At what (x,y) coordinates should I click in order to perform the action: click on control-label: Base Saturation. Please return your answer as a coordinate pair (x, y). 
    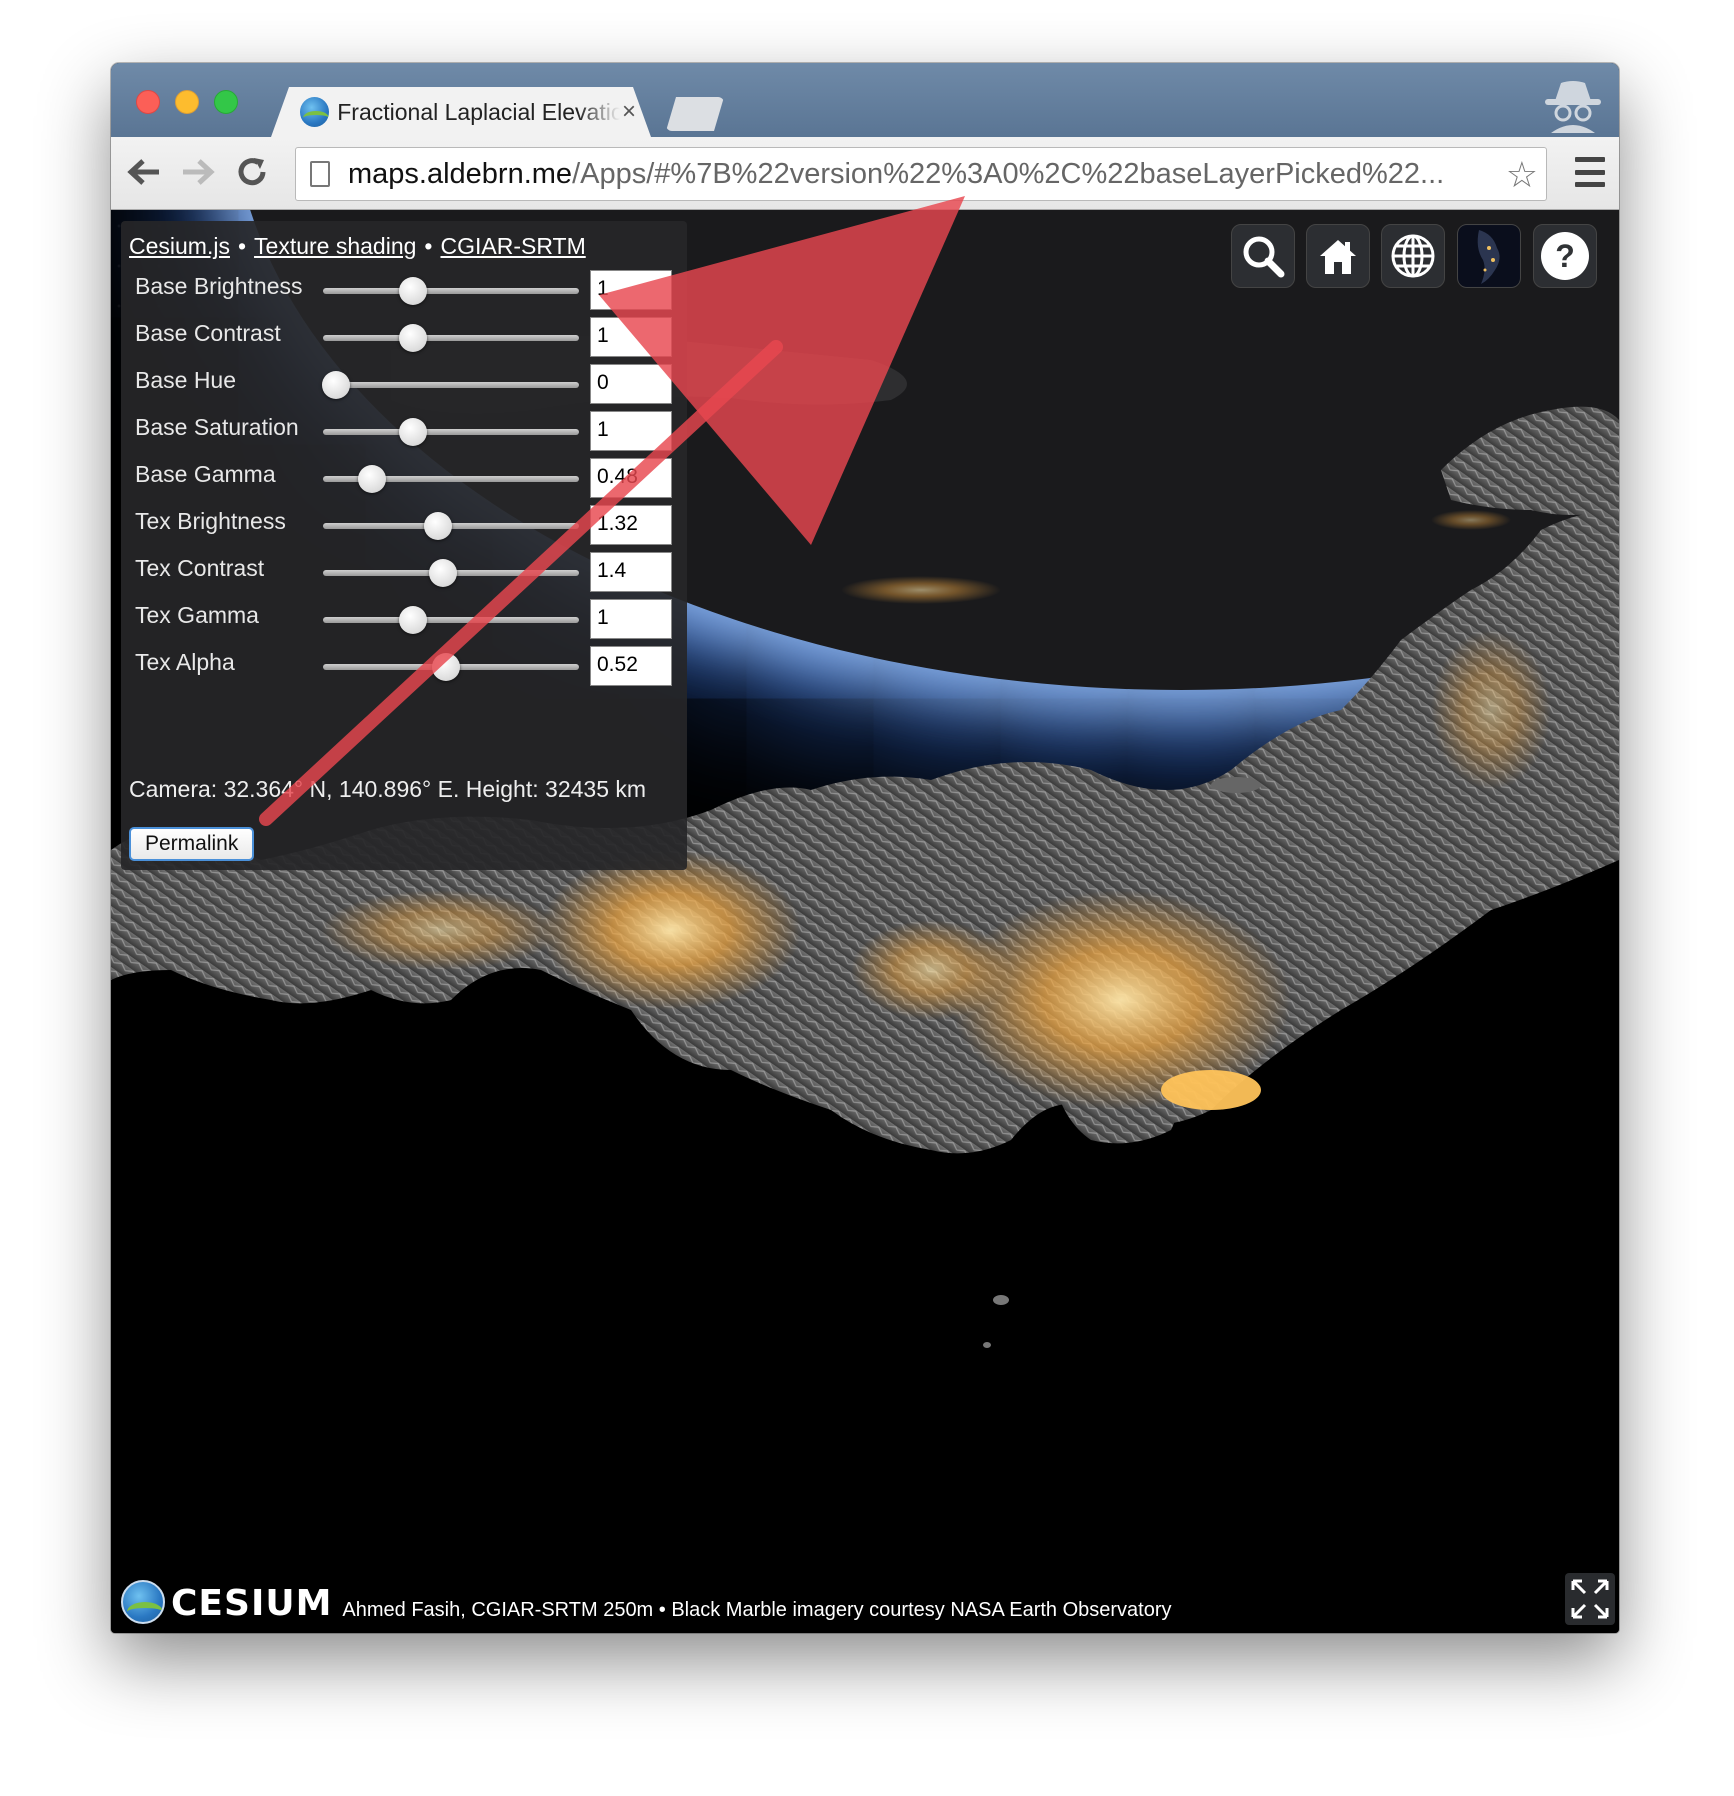
    Looking at the image, I should click on (217, 427).